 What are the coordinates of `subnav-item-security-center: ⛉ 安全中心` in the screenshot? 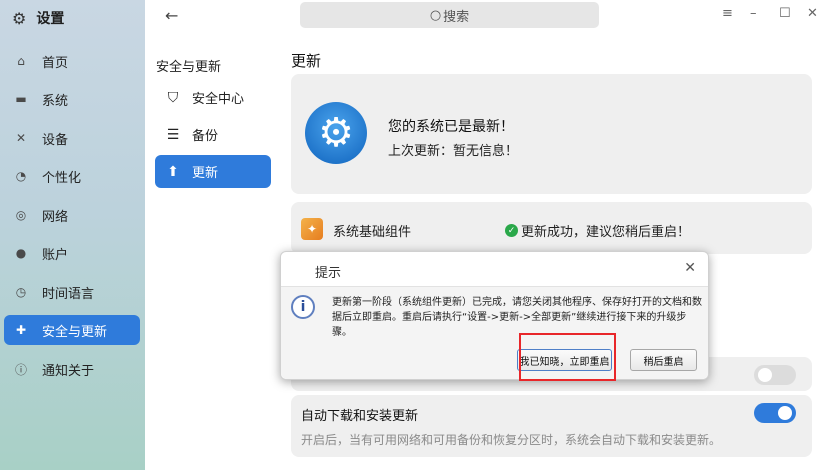 It's located at (213, 97).